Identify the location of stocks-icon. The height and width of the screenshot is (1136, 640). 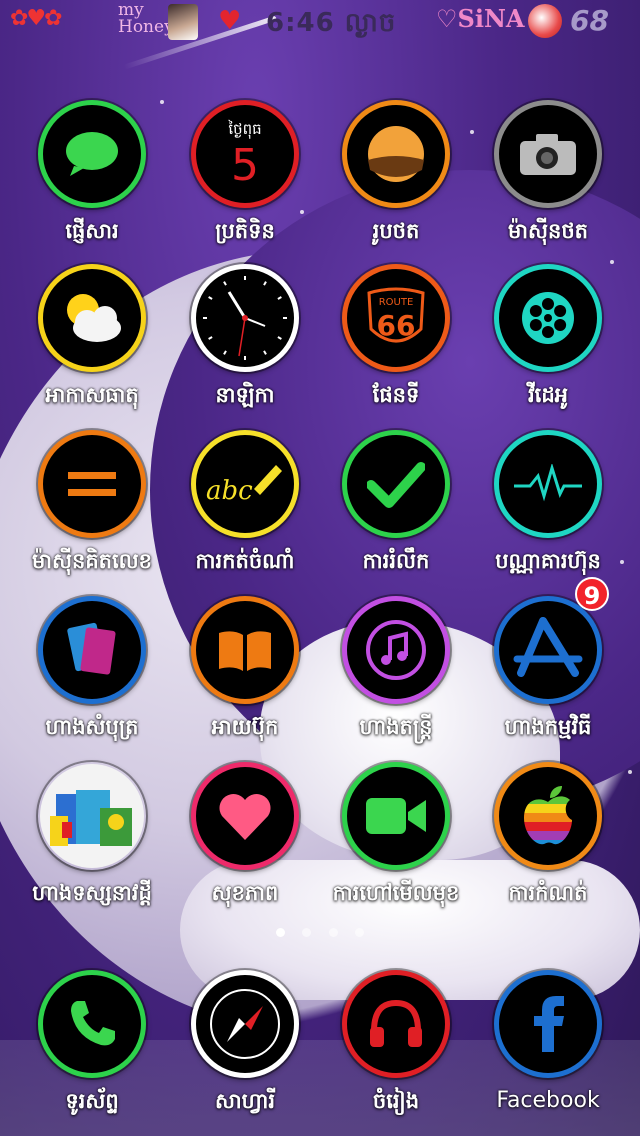
(548, 484).